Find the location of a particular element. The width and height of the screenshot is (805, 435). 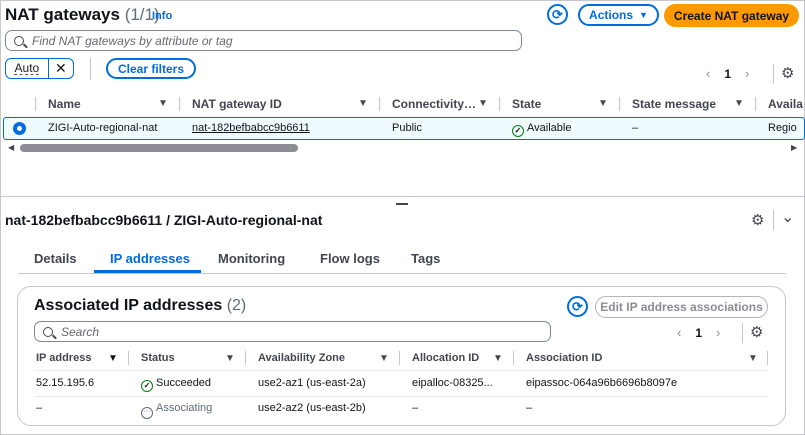

pagination: ‹ 1 › is located at coordinates (727, 73).